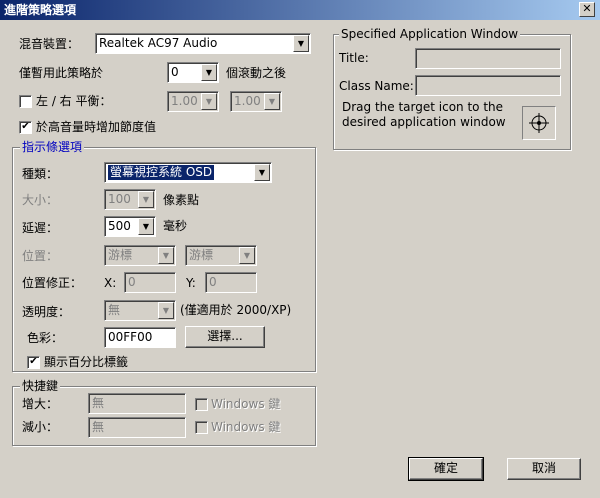  I want to click on x-offset-input: 0, so click(150, 282).